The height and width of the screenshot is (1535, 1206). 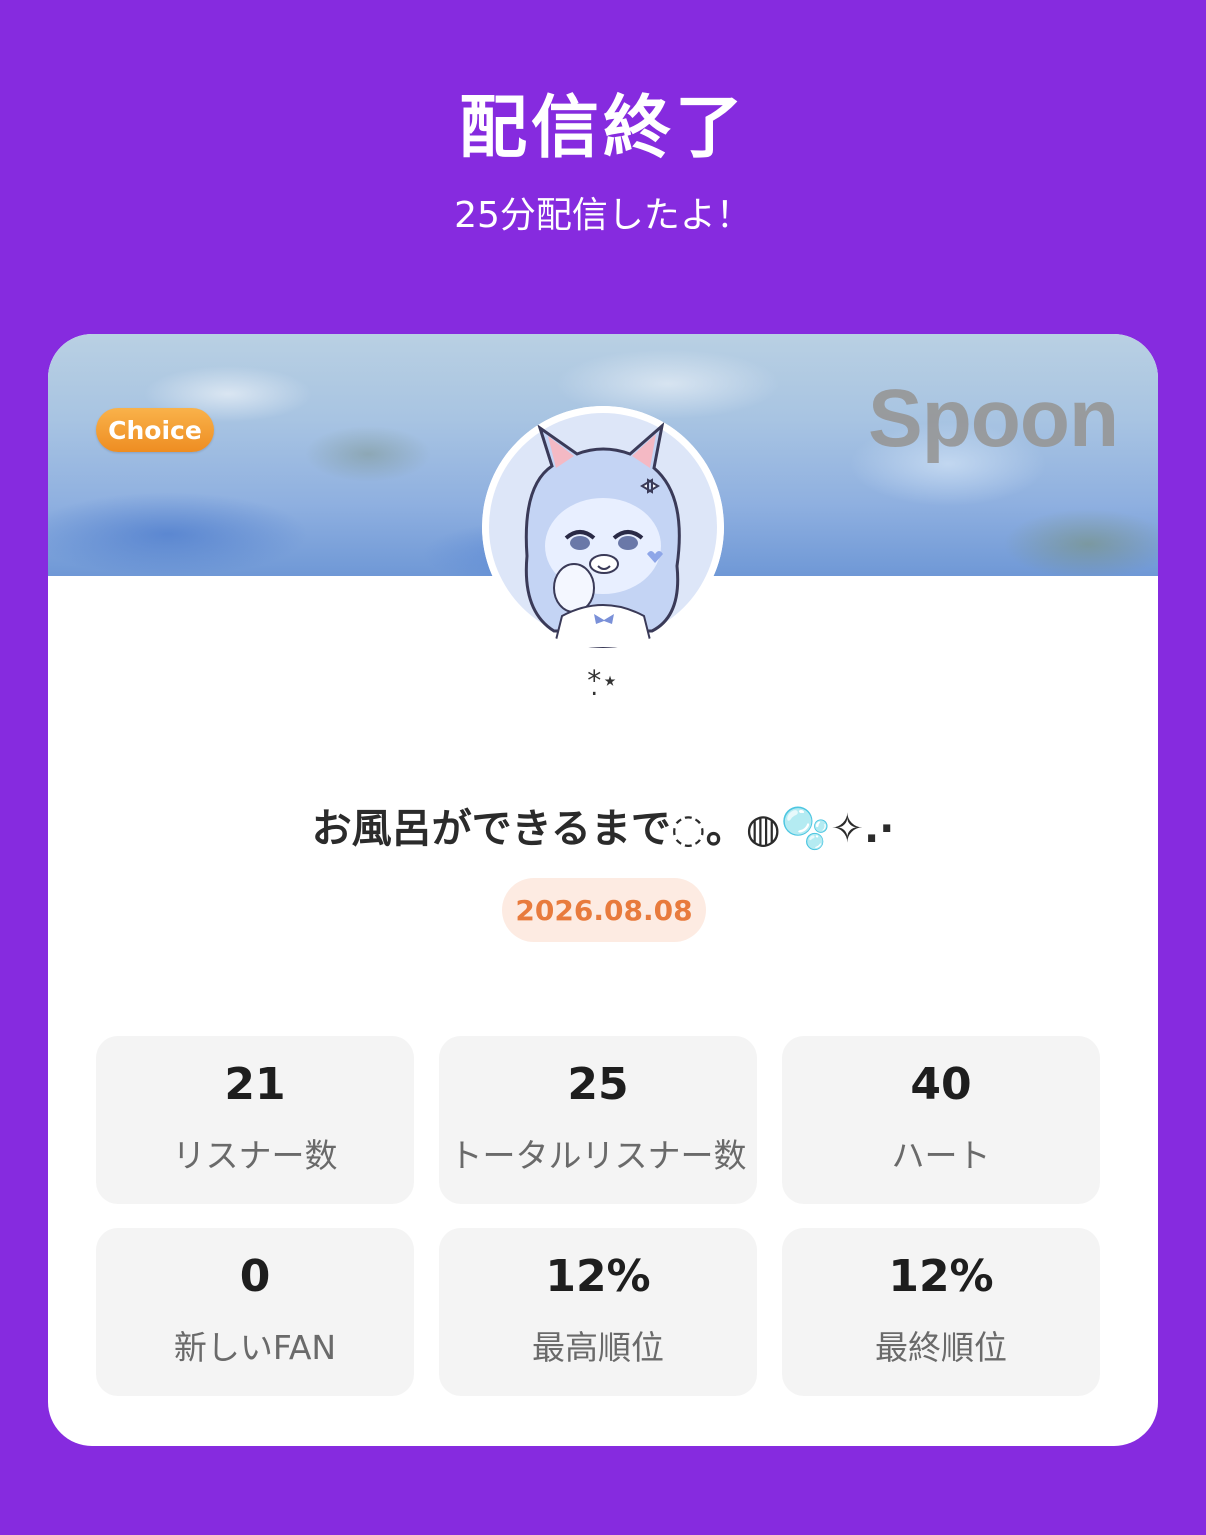 I want to click on stat-value: 25, so click(x=598, y=1084).